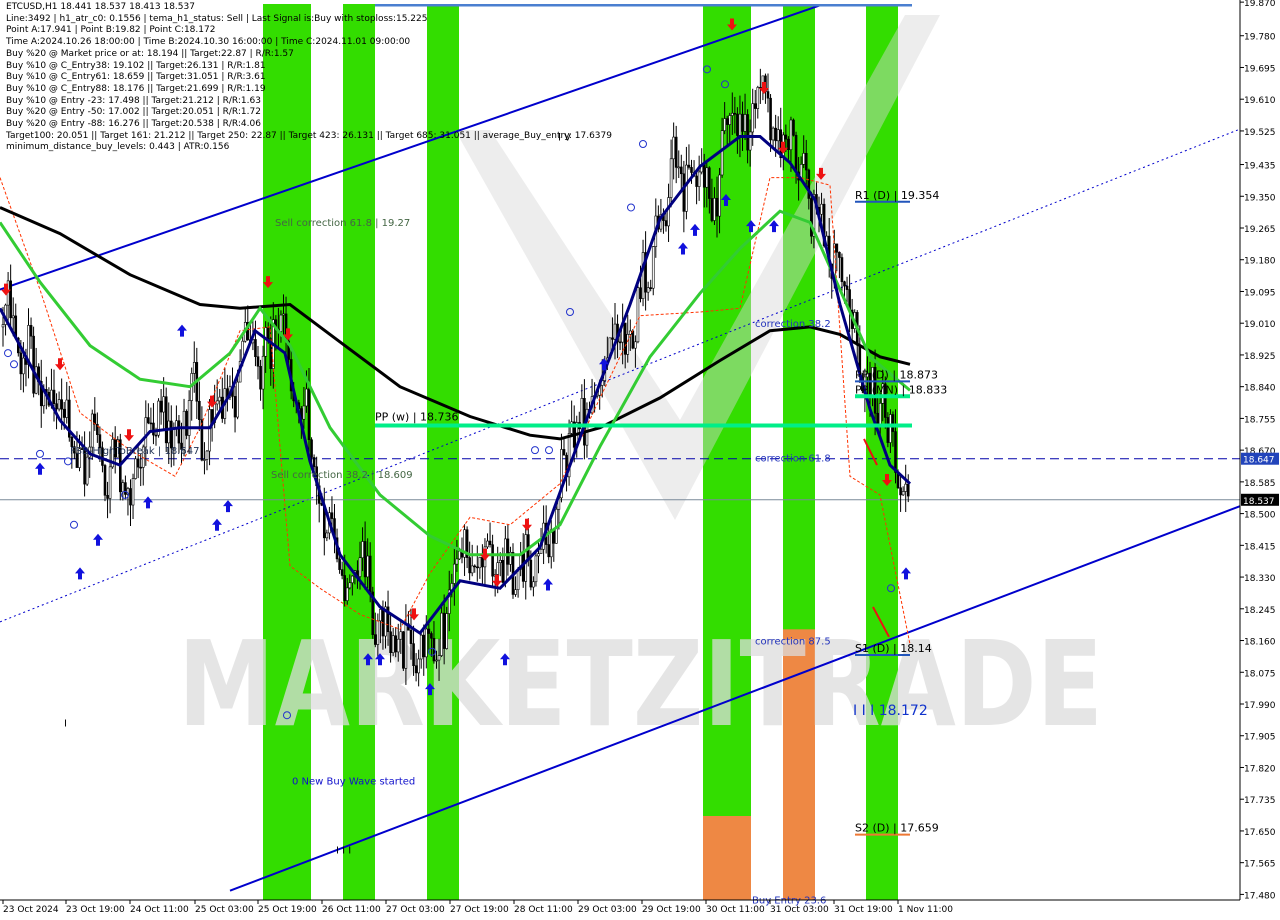 The height and width of the screenshot is (920, 1280). What do you see at coordinates (897, 195) in the screenshot?
I see `level-label: R1 (D) | 19.354` at bounding box center [897, 195].